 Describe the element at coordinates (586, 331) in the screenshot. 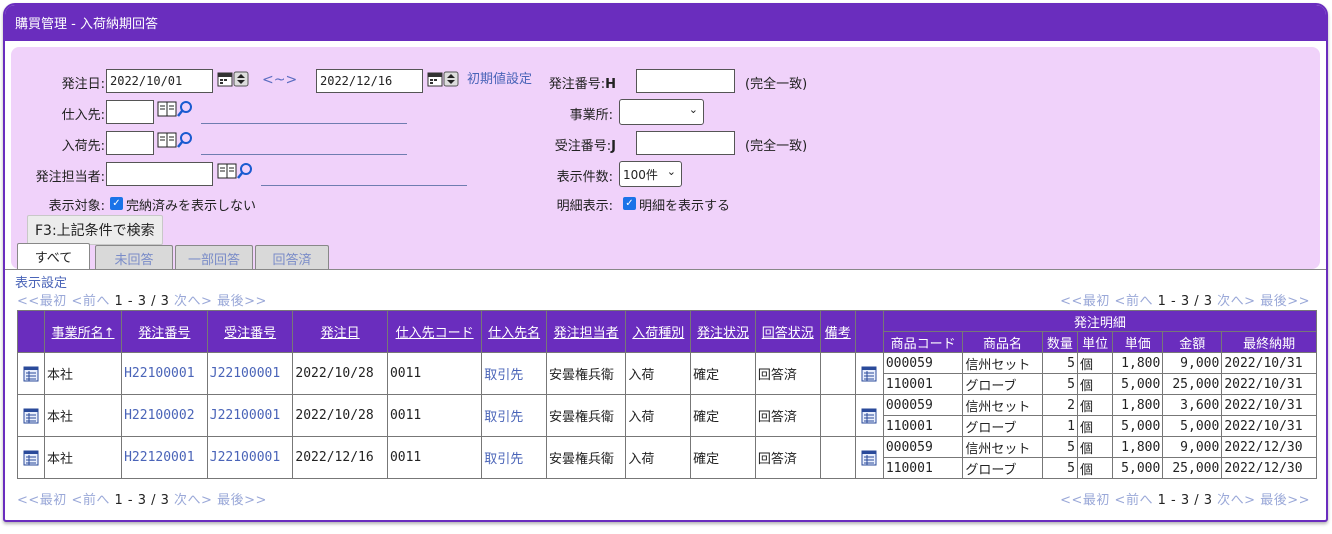

I see `col-staff: 発注担当者` at that location.